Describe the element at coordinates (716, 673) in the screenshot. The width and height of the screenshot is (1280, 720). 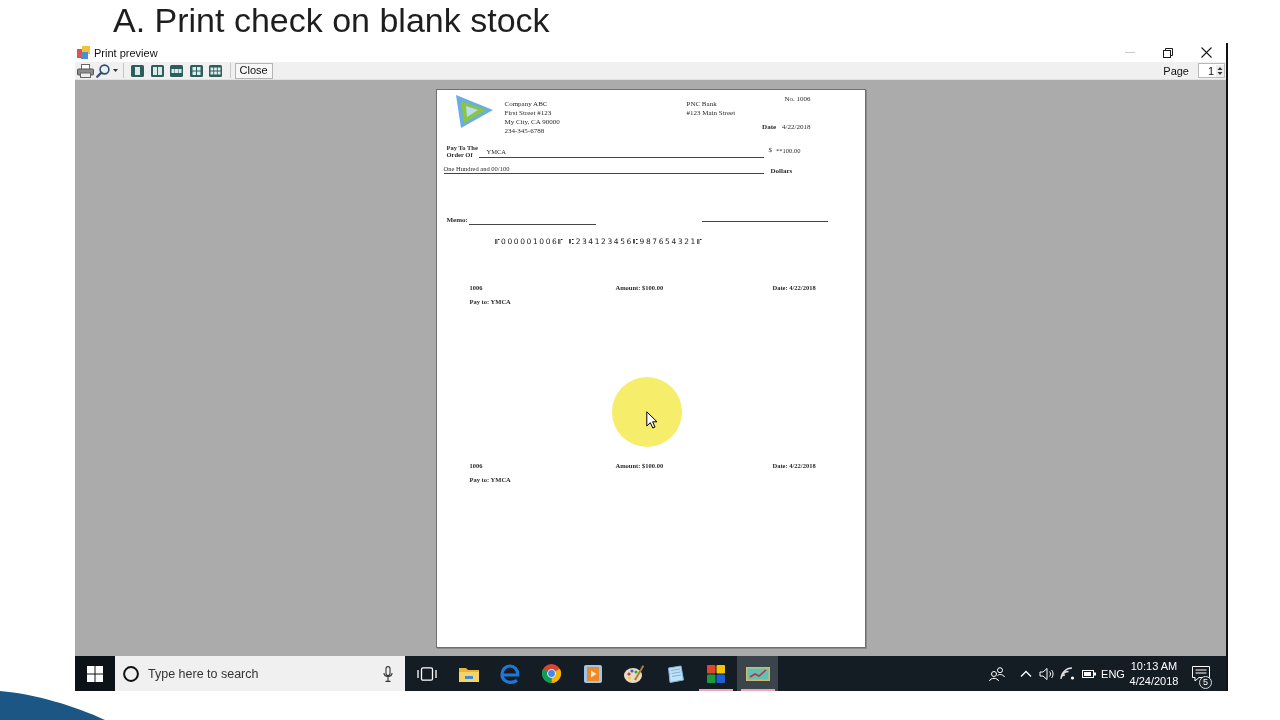
I see `color-squares-icon` at that location.